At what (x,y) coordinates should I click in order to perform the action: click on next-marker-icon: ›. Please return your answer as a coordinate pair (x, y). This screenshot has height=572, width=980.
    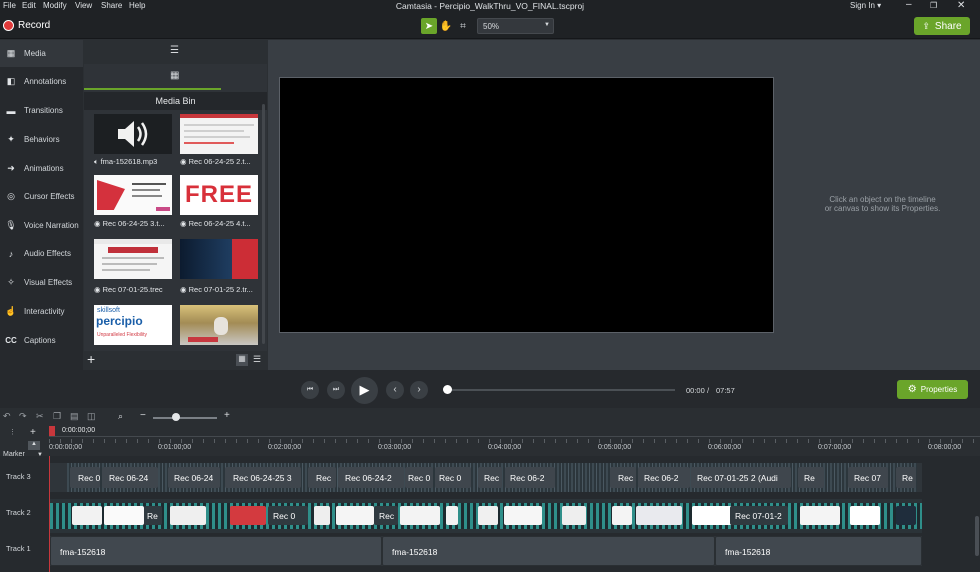
    Looking at the image, I should click on (419, 390).